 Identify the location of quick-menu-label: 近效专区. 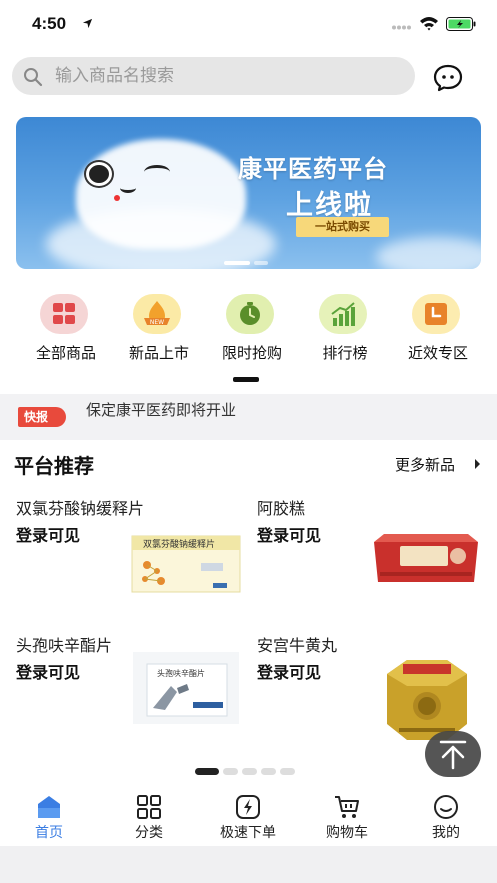
(437, 353).